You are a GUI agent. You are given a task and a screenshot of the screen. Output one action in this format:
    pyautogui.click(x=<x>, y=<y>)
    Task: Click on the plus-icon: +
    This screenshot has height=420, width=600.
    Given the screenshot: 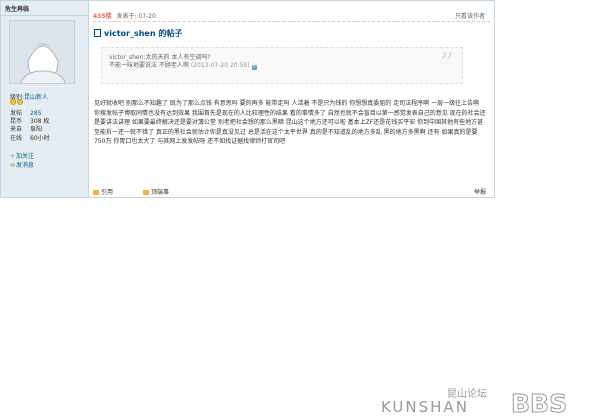 What is the action you would take?
    pyautogui.click(x=13, y=156)
    